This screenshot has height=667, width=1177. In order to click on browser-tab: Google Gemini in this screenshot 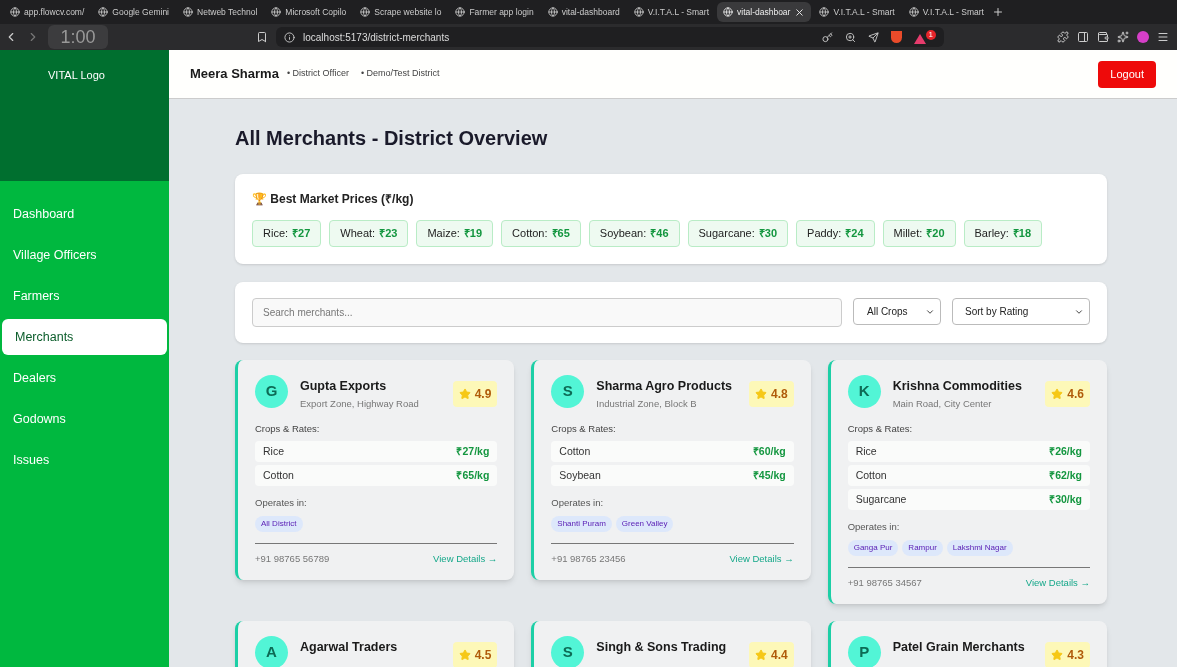, I will do `click(133, 12)`.